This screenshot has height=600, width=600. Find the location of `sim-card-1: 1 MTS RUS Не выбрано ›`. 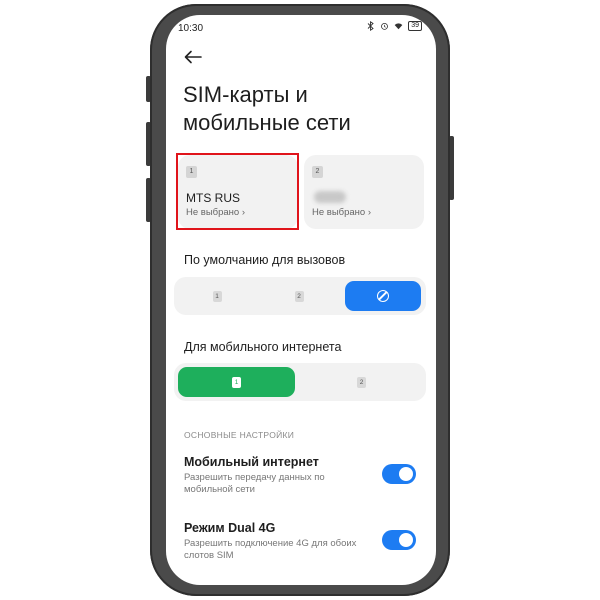

sim-card-1: 1 MTS RUS Не выбрано › is located at coordinates (238, 192).